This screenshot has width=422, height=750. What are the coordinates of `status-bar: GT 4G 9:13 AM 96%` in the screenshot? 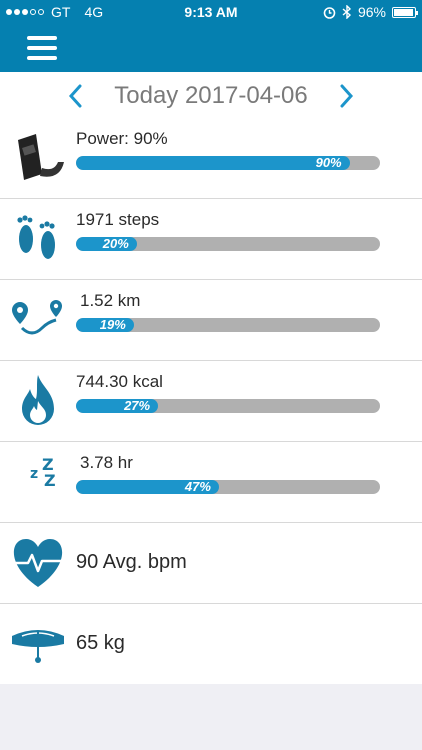 It's located at (211, 12).